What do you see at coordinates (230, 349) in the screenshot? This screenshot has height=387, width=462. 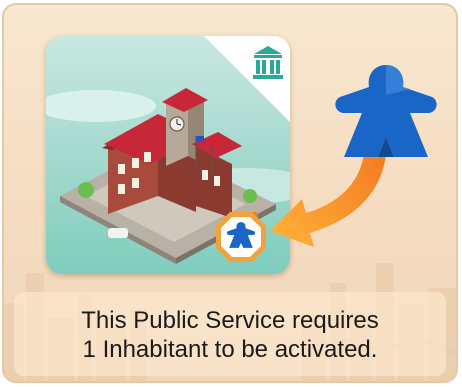 I see `caption-line-2: 1 Inhabitant to be activated.` at bounding box center [230, 349].